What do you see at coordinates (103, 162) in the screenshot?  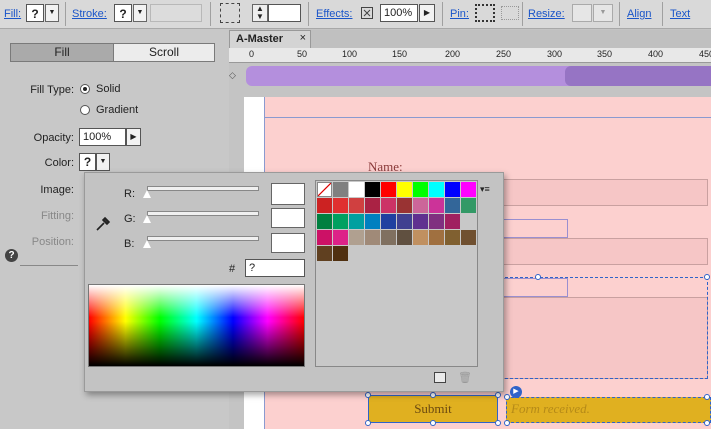 I see `chevron-down-icon: ▼` at bounding box center [103, 162].